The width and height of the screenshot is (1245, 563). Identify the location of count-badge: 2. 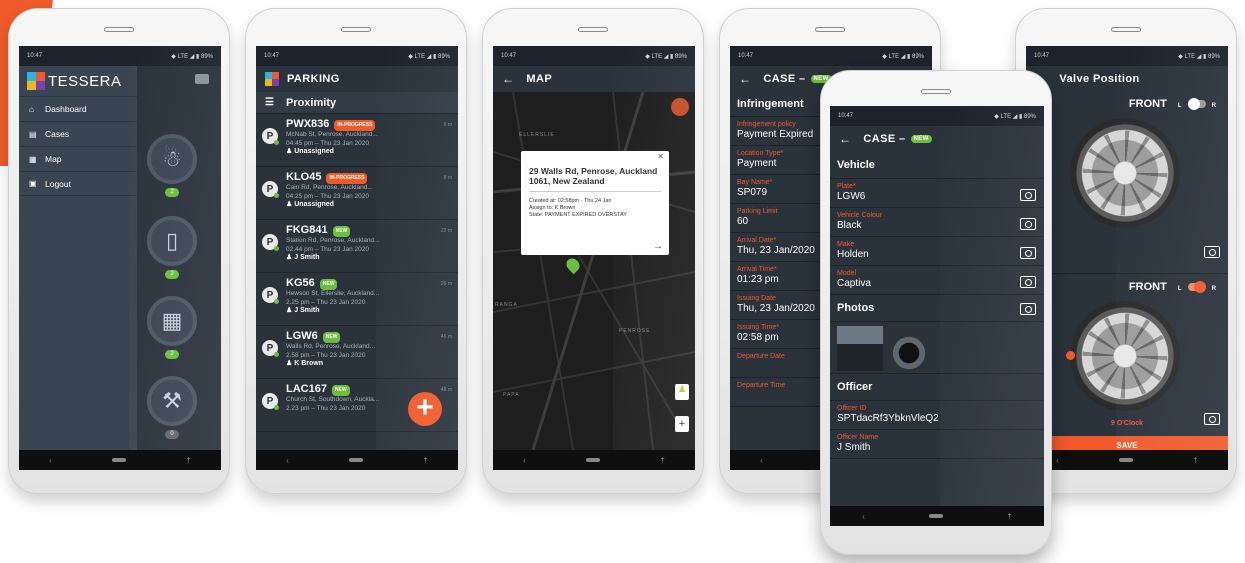
(172, 354).